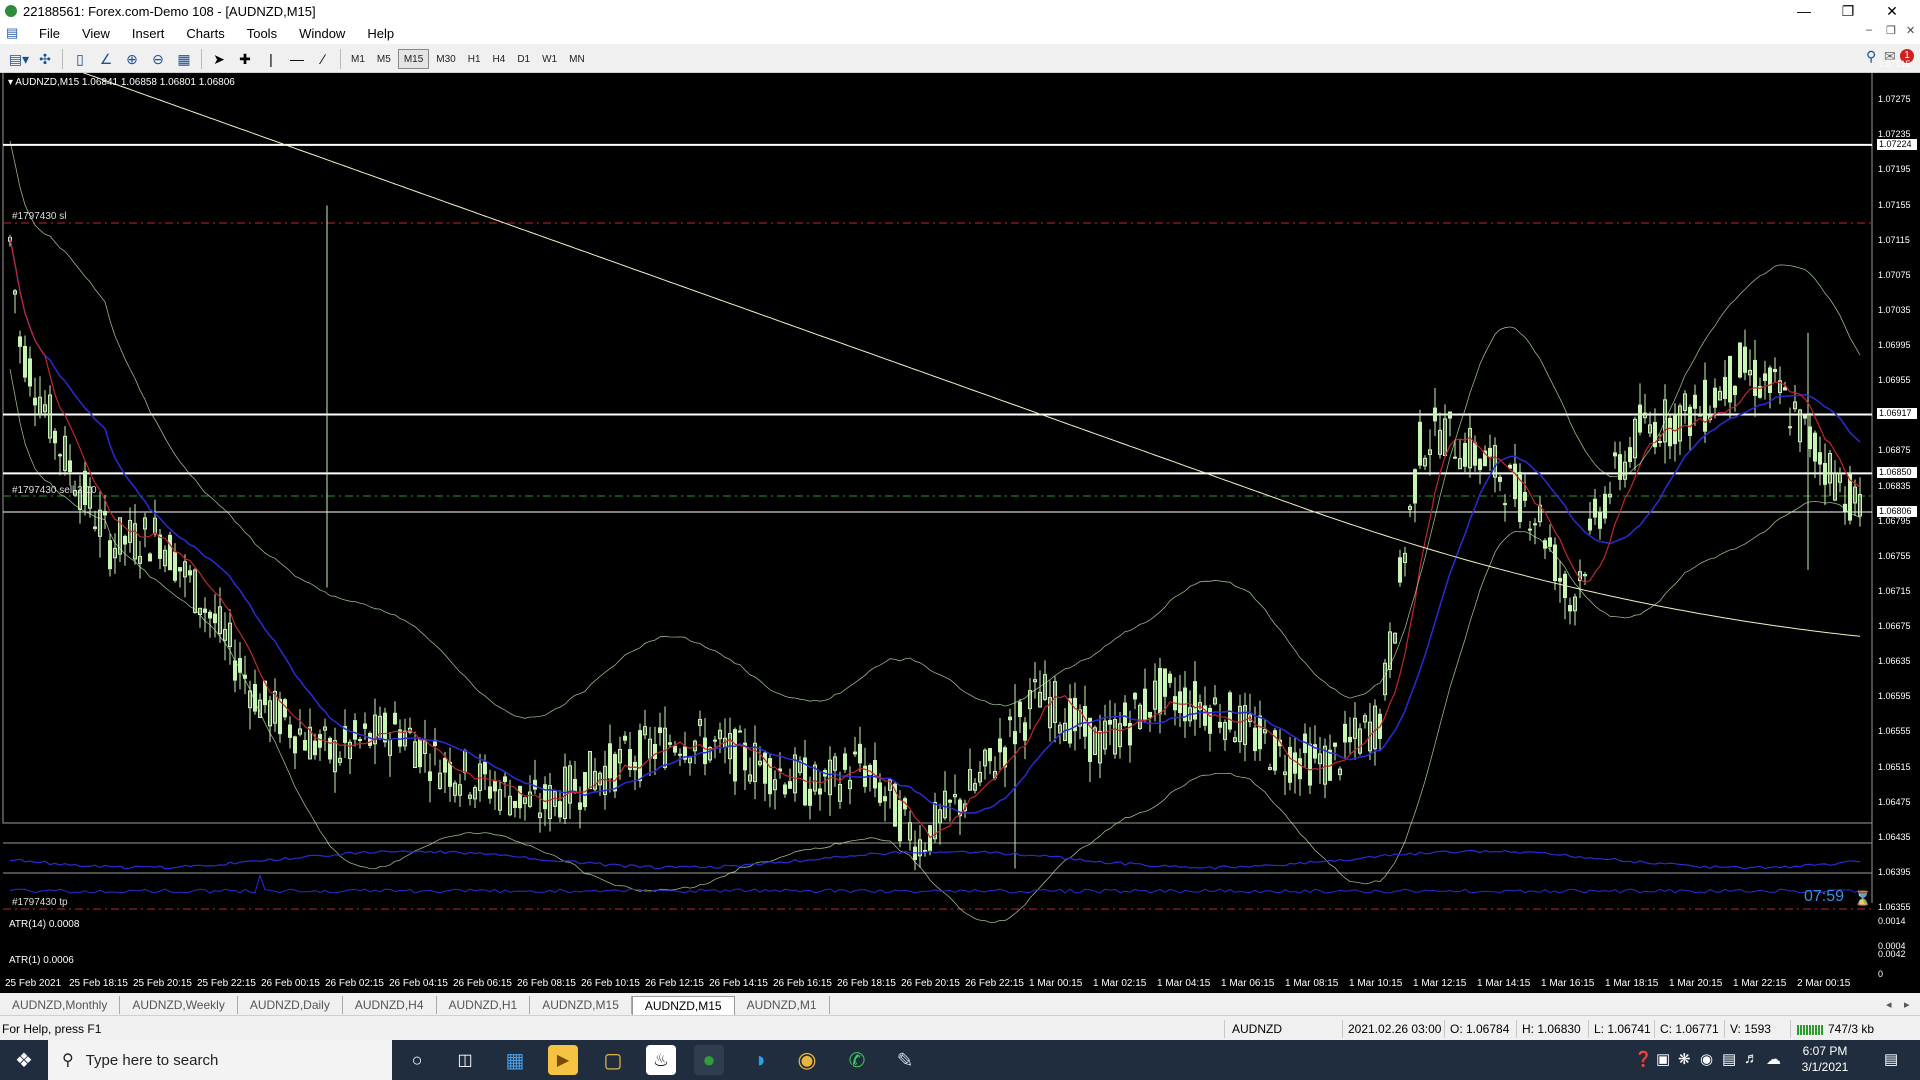 This screenshot has width=1920, height=1080. What do you see at coordinates (1376, 983) in the screenshot?
I see `time-axis-label: 1 Mar 10:15` at bounding box center [1376, 983].